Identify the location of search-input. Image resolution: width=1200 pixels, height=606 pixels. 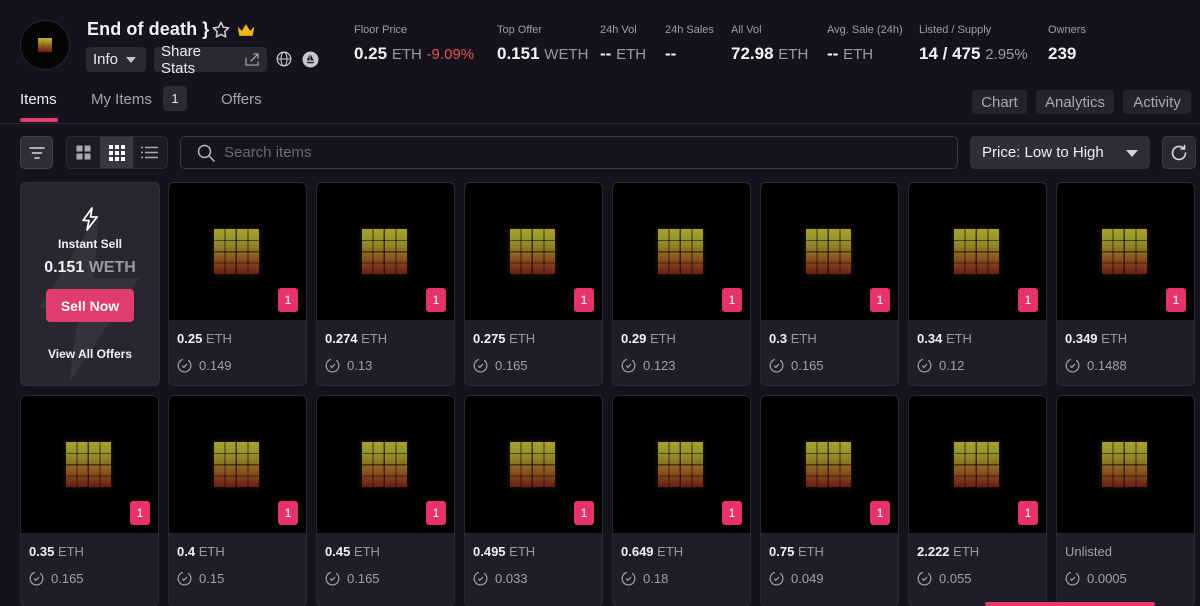
(574, 152).